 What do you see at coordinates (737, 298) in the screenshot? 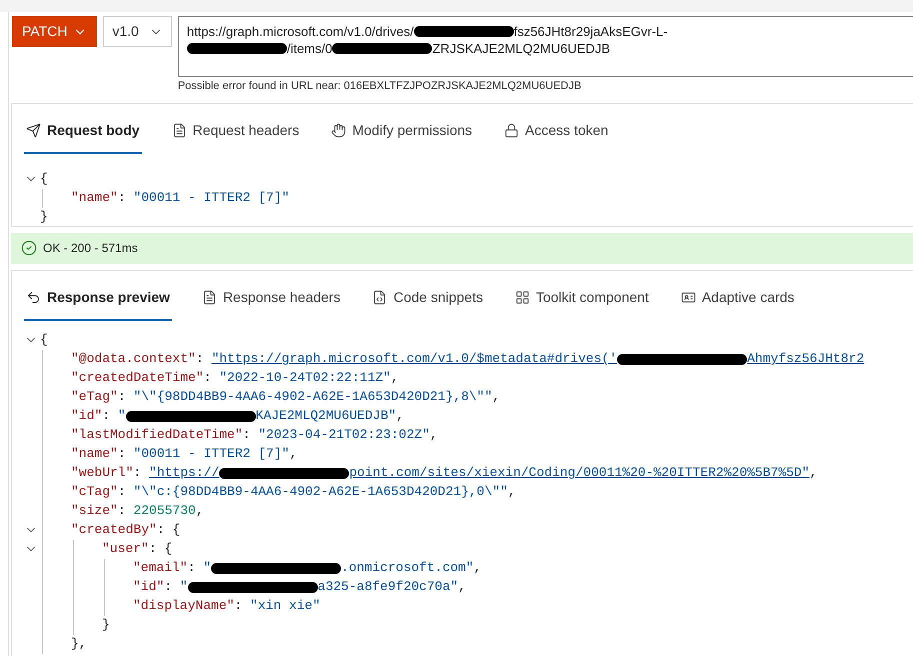
I see `tab: Adaptive cards` at bounding box center [737, 298].